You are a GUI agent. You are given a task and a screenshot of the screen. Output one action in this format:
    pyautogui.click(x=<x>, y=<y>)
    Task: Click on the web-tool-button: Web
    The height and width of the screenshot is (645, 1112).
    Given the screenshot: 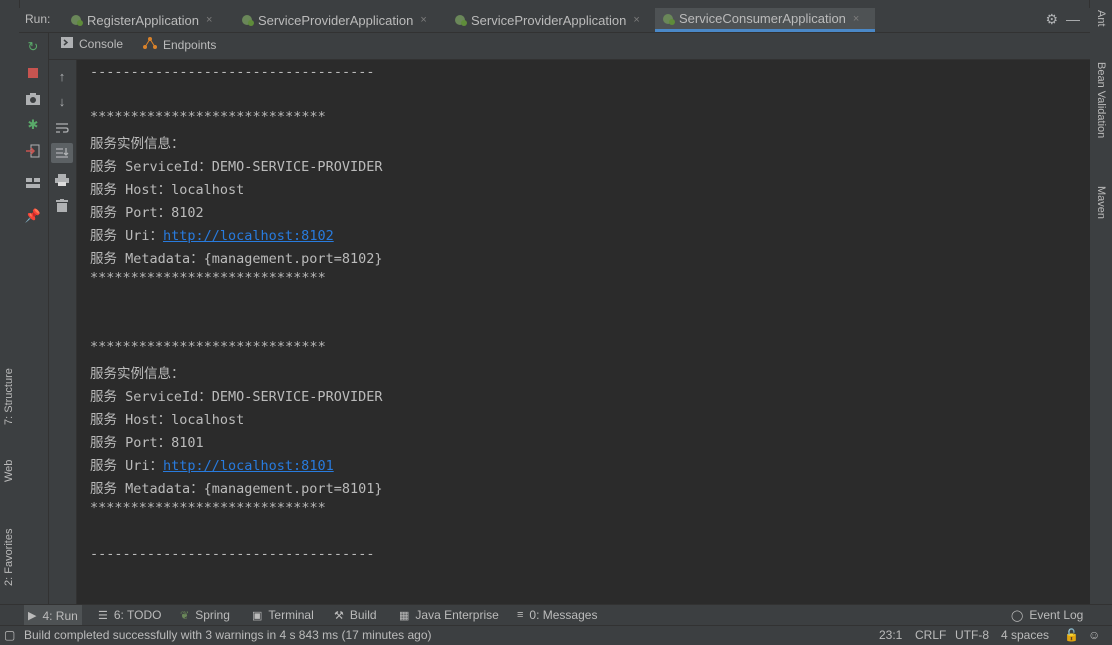 What is the action you would take?
    pyautogui.click(x=9, y=471)
    